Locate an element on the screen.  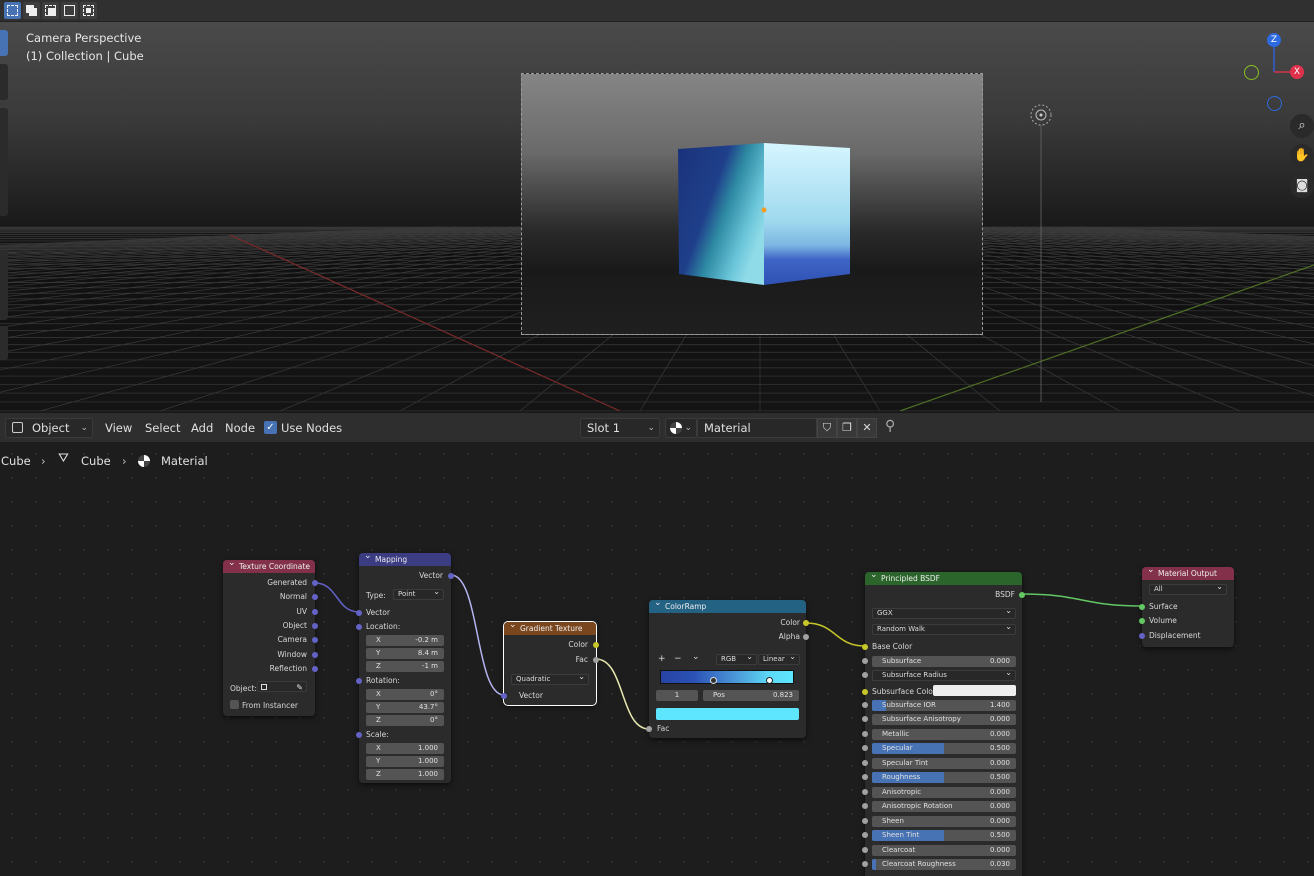
mapping-type-dropdown: Point is located at coordinates (418, 593).